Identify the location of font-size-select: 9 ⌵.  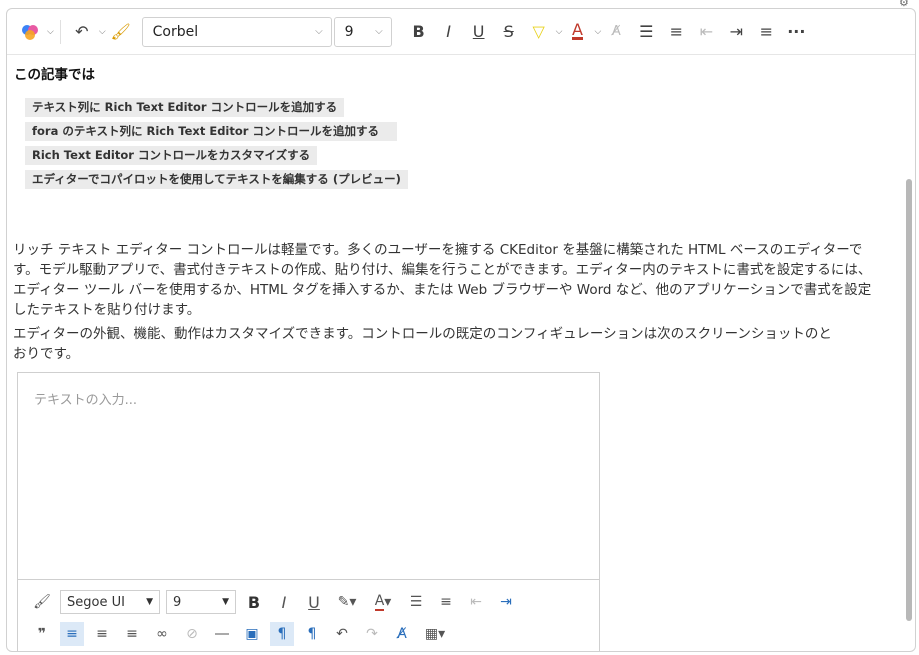
(362, 31).